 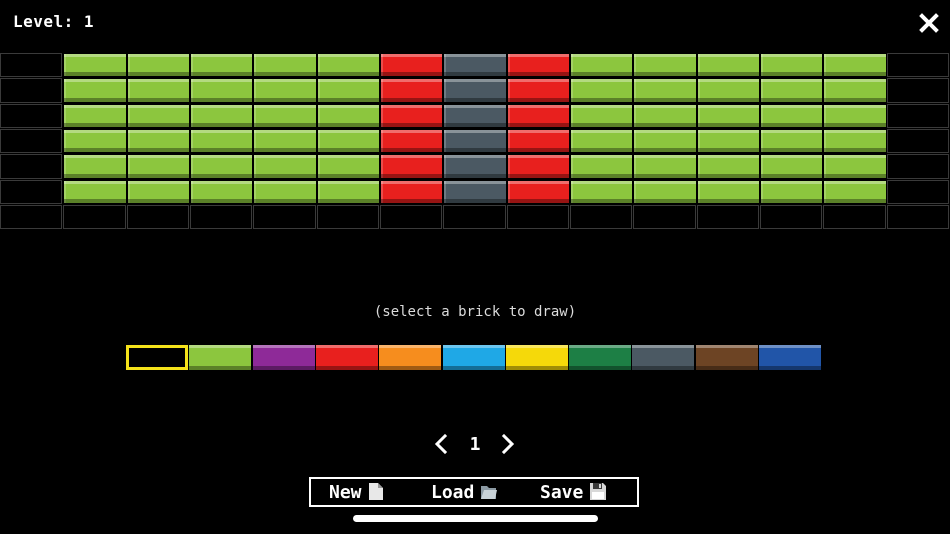 I want to click on prev-page-button, so click(x=441, y=444).